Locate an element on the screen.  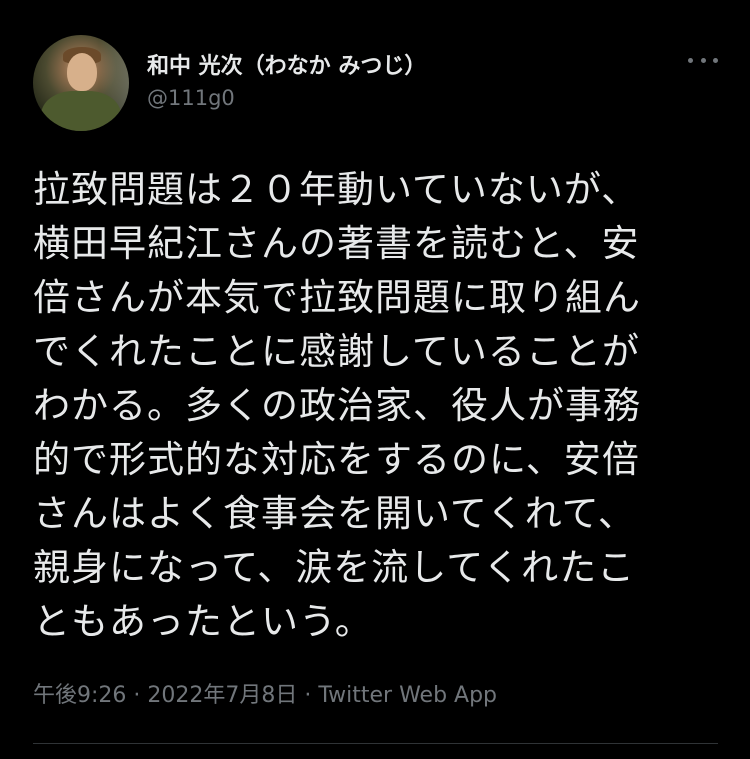
avatar is located at coordinates (81, 83).